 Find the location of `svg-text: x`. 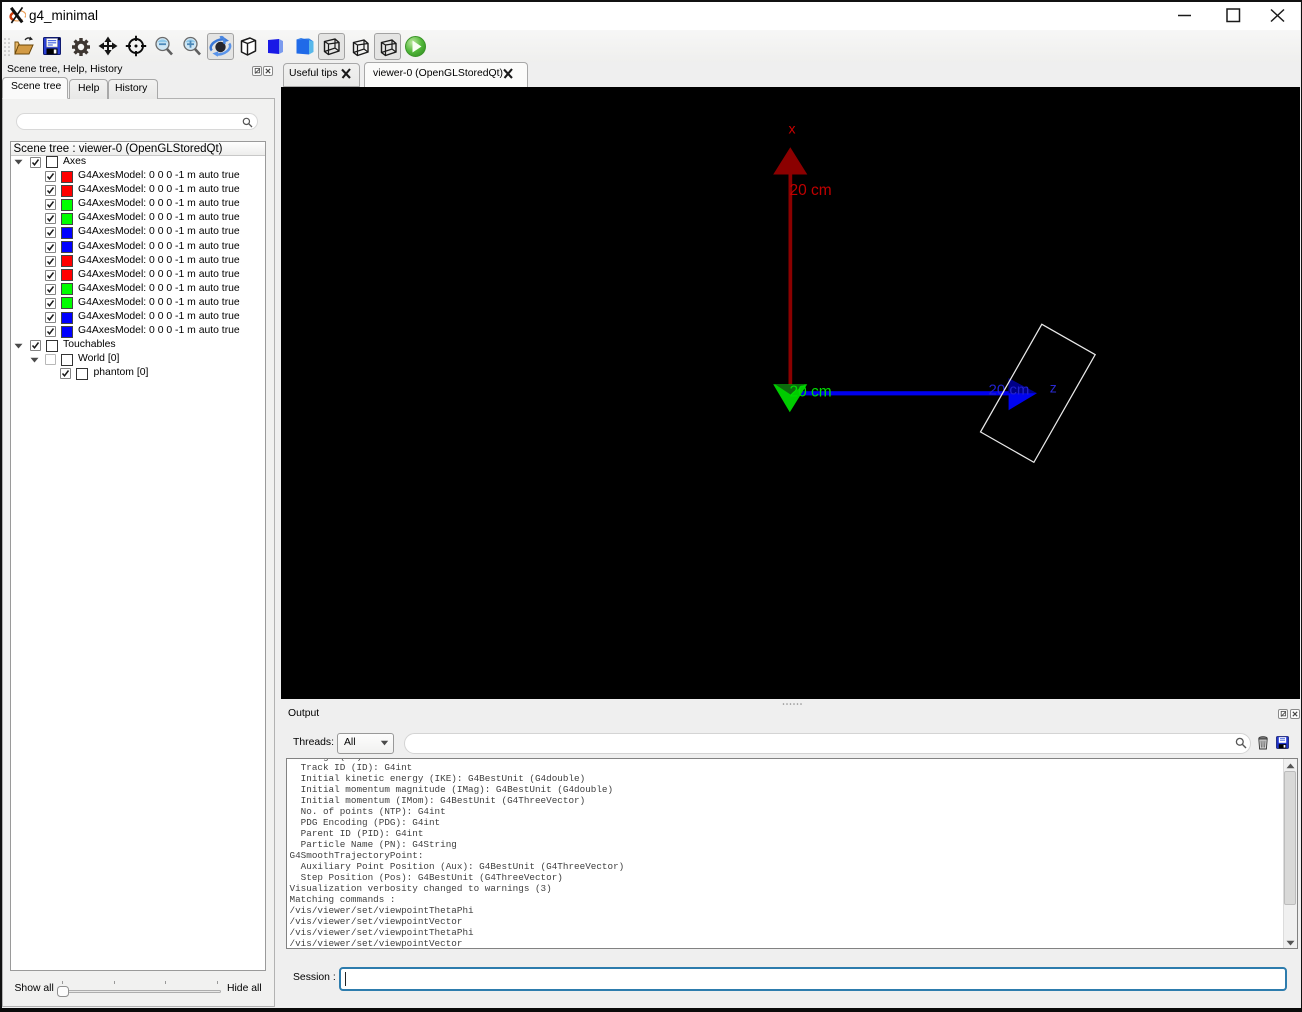

svg-text: x is located at coordinates (792, 129).